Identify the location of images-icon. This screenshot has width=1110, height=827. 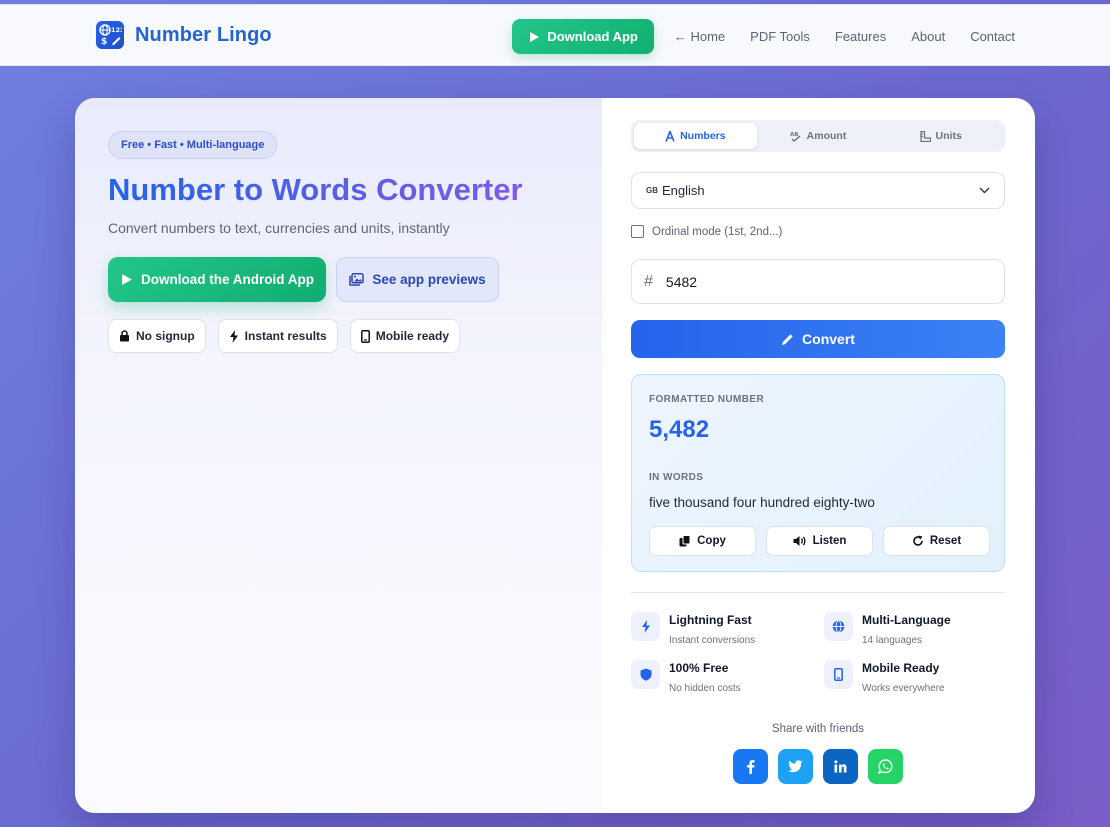
(357, 279).